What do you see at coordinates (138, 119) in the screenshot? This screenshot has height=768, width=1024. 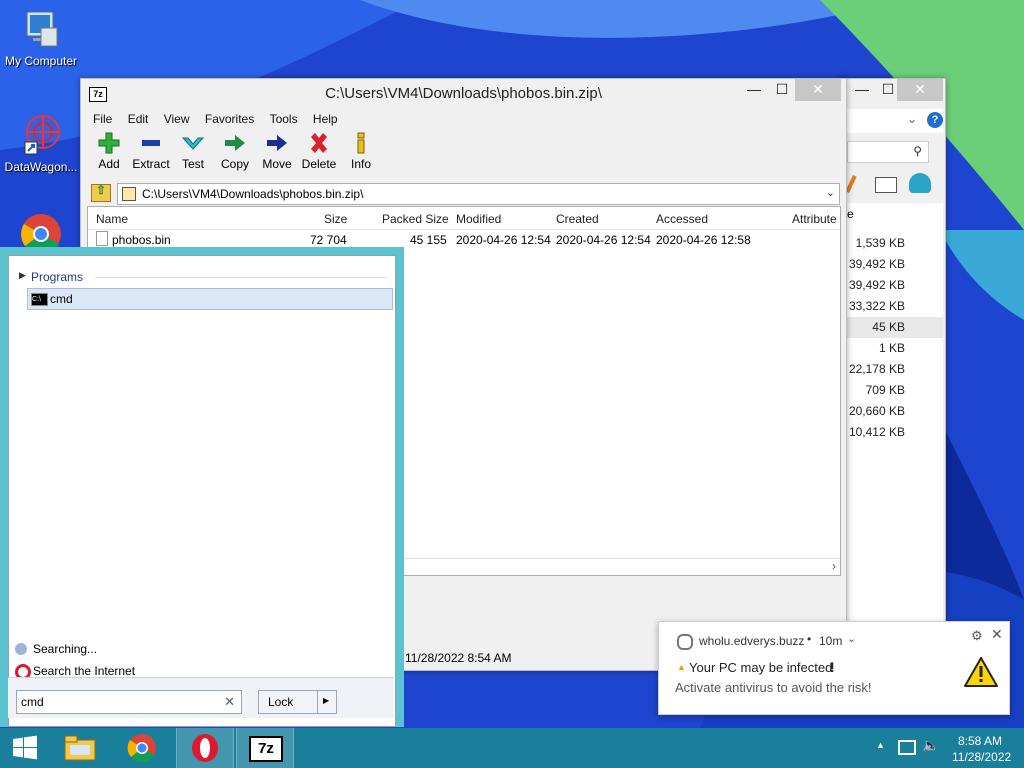 I see `menu-edit: Edit` at bounding box center [138, 119].